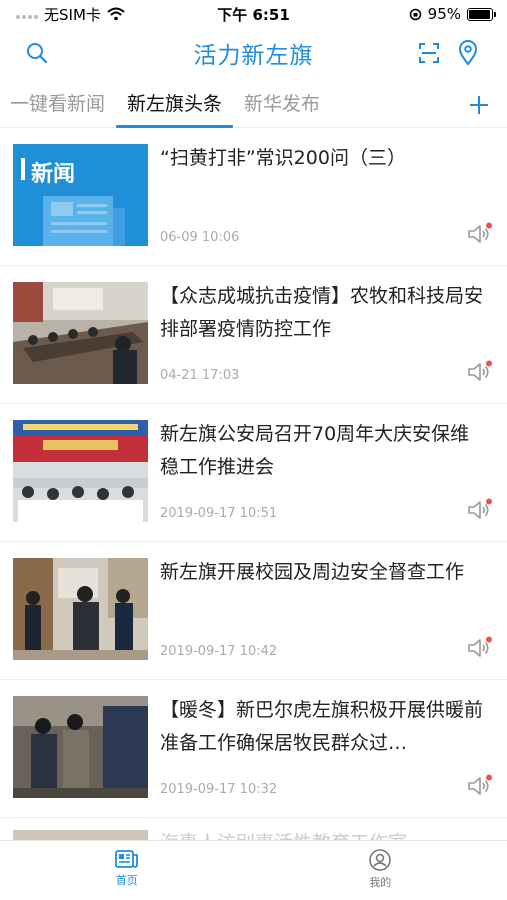 The width and height of the screenshot is (507, 900). Describe the element at coordinates (219, 789) in the screenshot. I see `news-time: 2019-09-17 10:32` at that location.